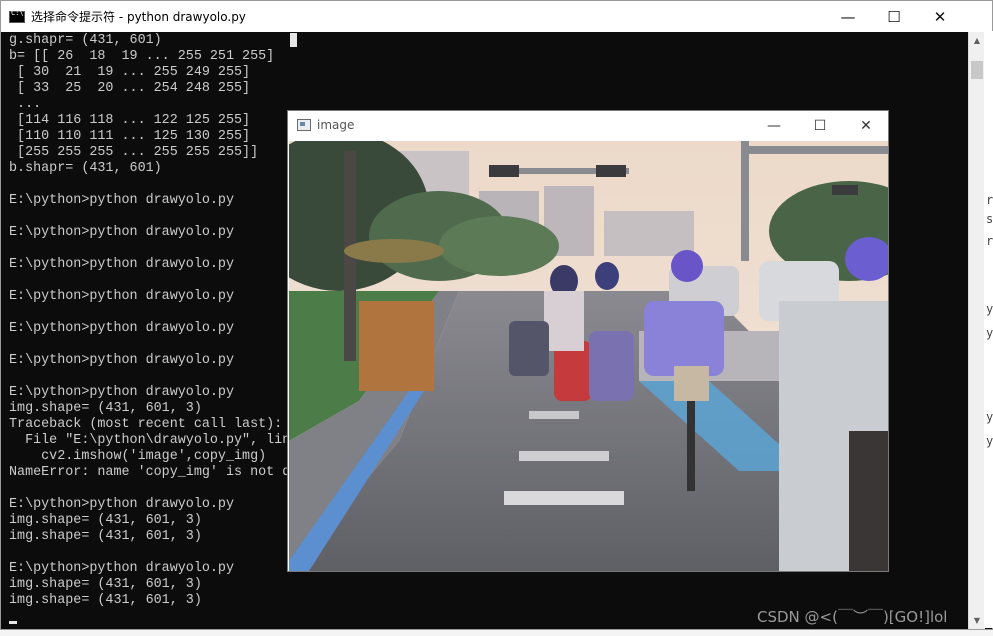 The width and height of the screenshot is (993, 636). I want to click on image-window-title: image, so click(336, 125).